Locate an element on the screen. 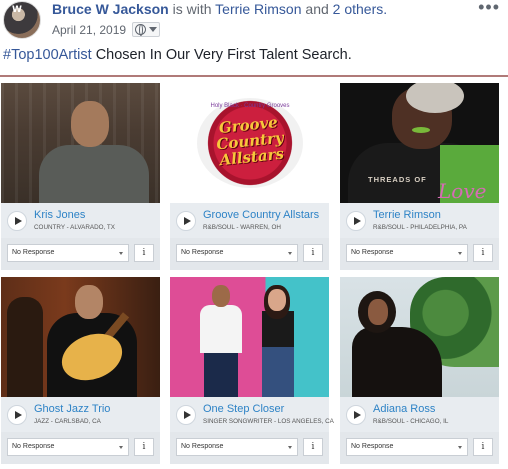 This screenshot has height=469, width=508. avatar-badge: W is located at coordinates (17, 10).